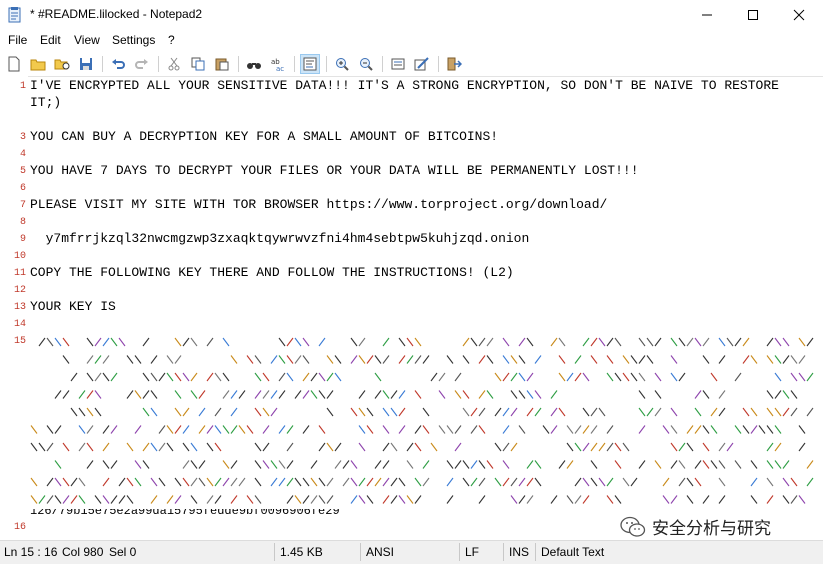  What do you see at coordinates (222, 64) in the screenshot?
I see `paste-button` at bounding box center [222, 64].